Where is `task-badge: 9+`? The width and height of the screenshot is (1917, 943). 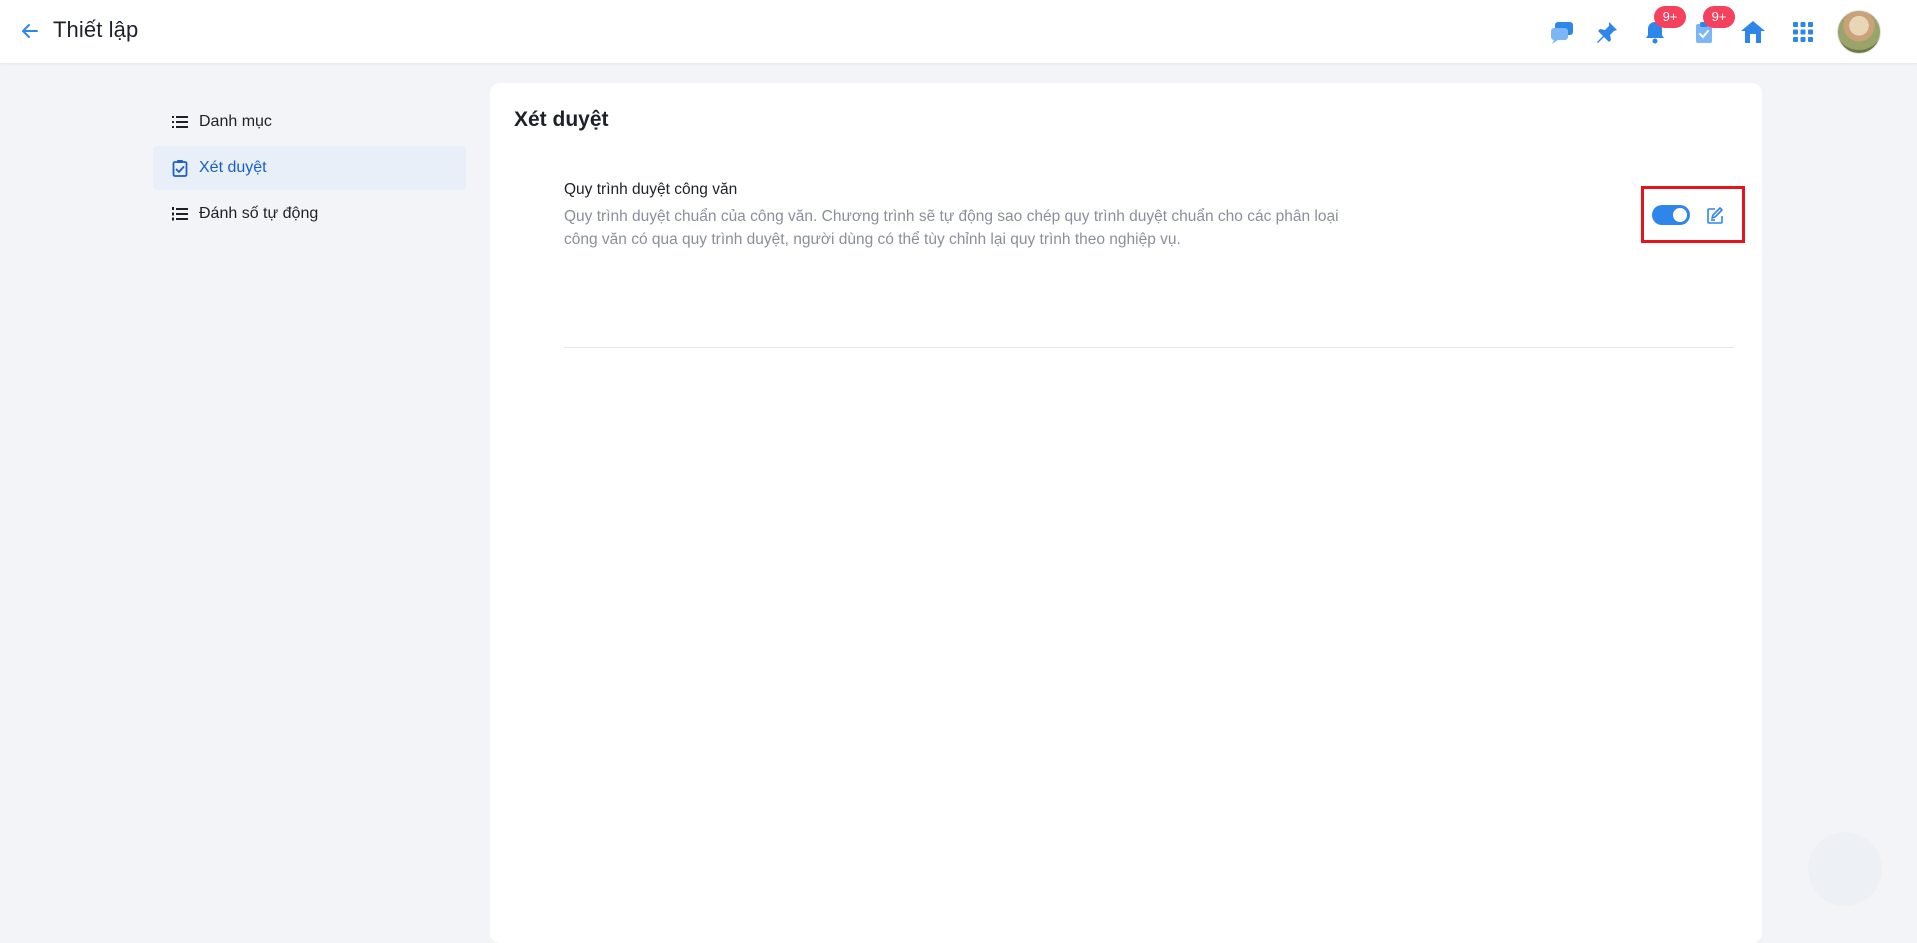
task-badge: 9+ is located at coordinates (1719, 17).